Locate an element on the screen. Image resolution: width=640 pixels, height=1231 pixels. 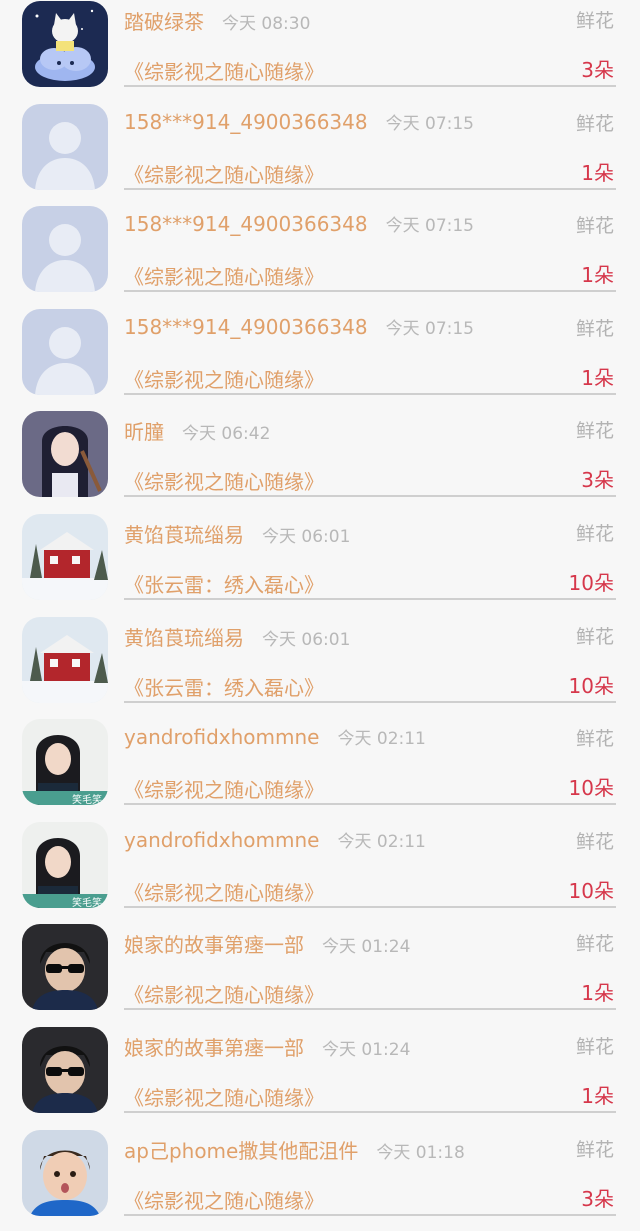
list-item: ap己phome撒其他配沮件 今天 01:18 鲜花 《综影视之随心随缘》 3朵 is located at coordinates (320, 1180).